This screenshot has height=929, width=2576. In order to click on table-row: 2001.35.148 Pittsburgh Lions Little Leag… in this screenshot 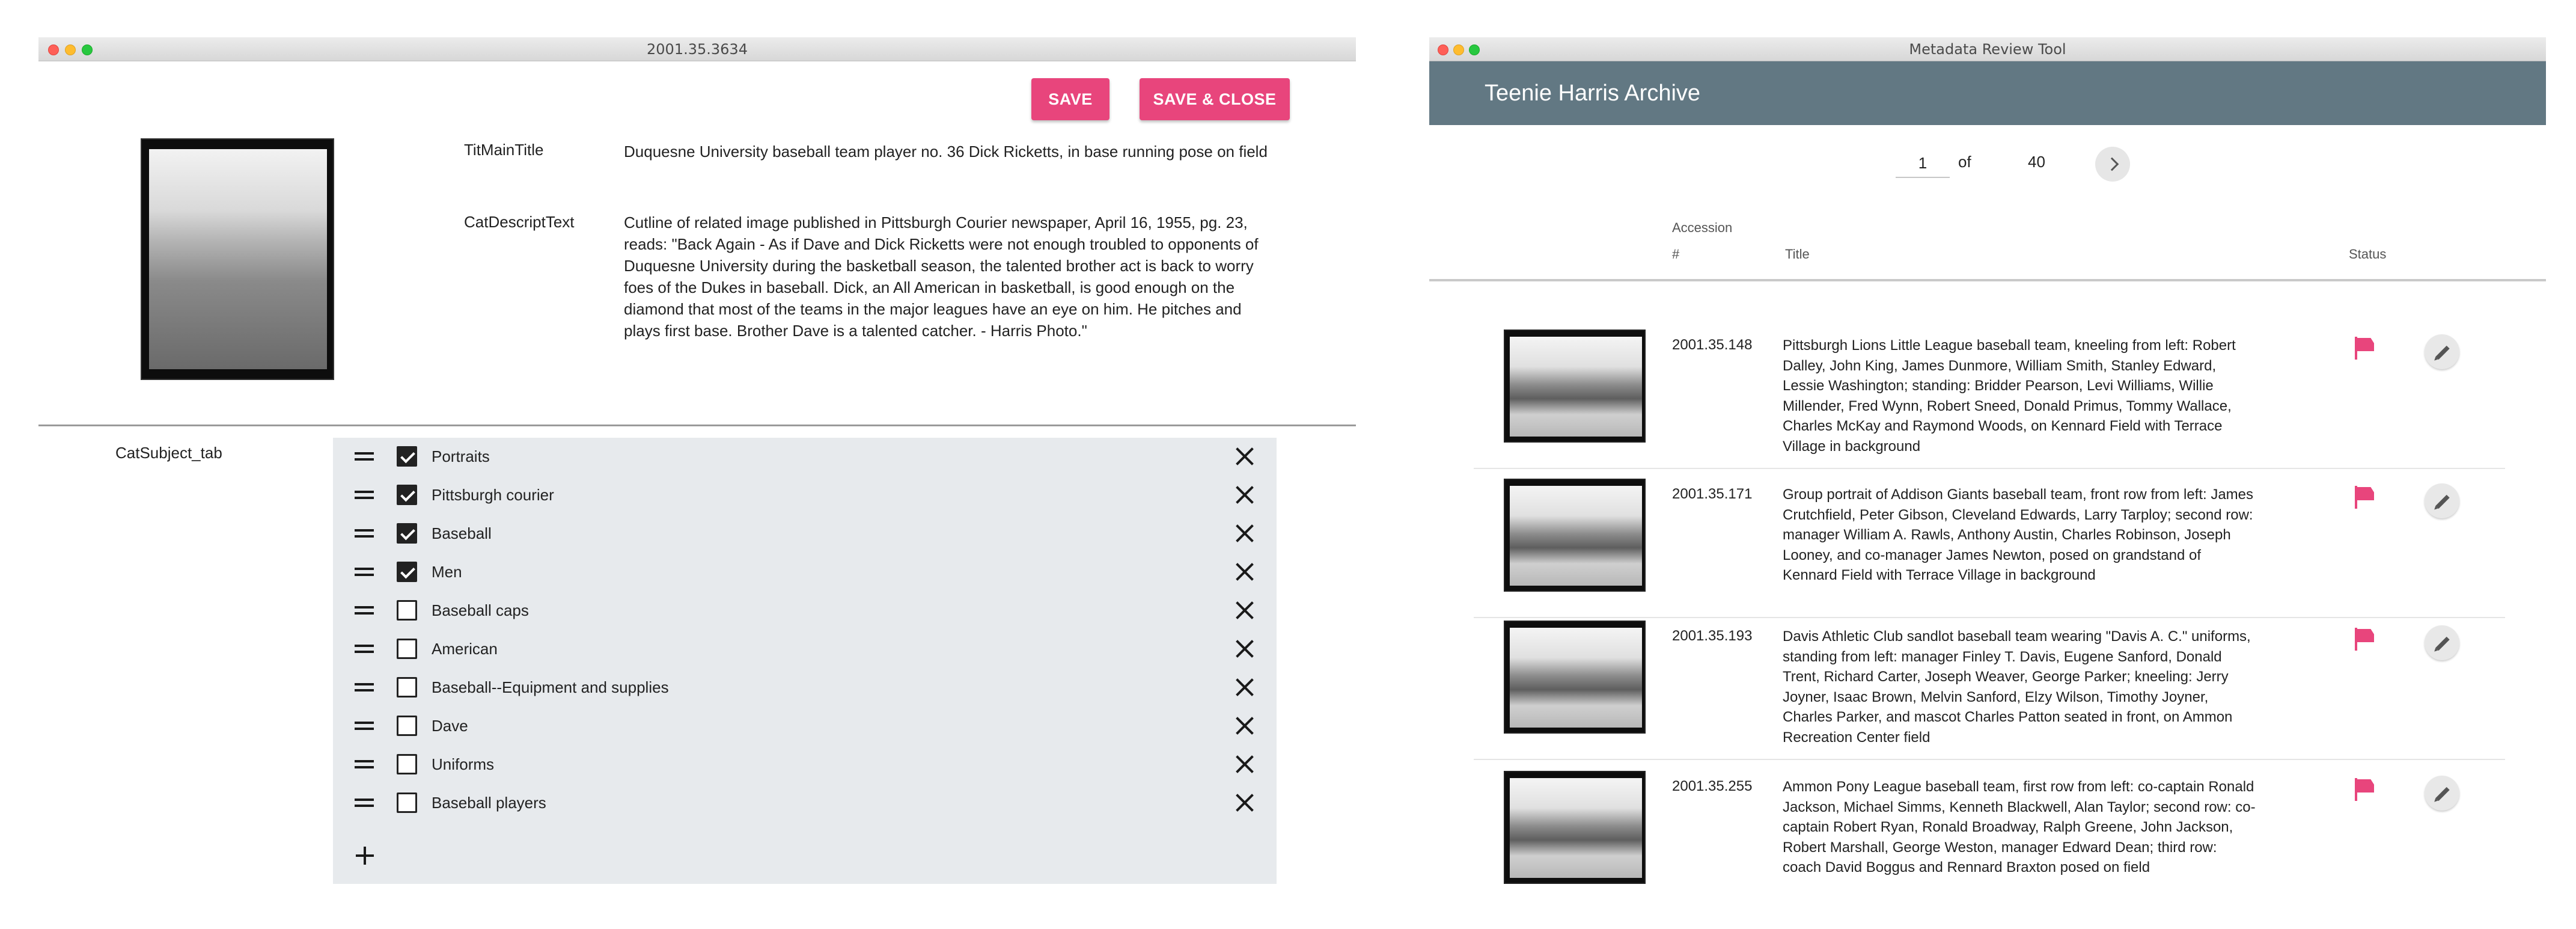, I will do `click(1989, 394)`.